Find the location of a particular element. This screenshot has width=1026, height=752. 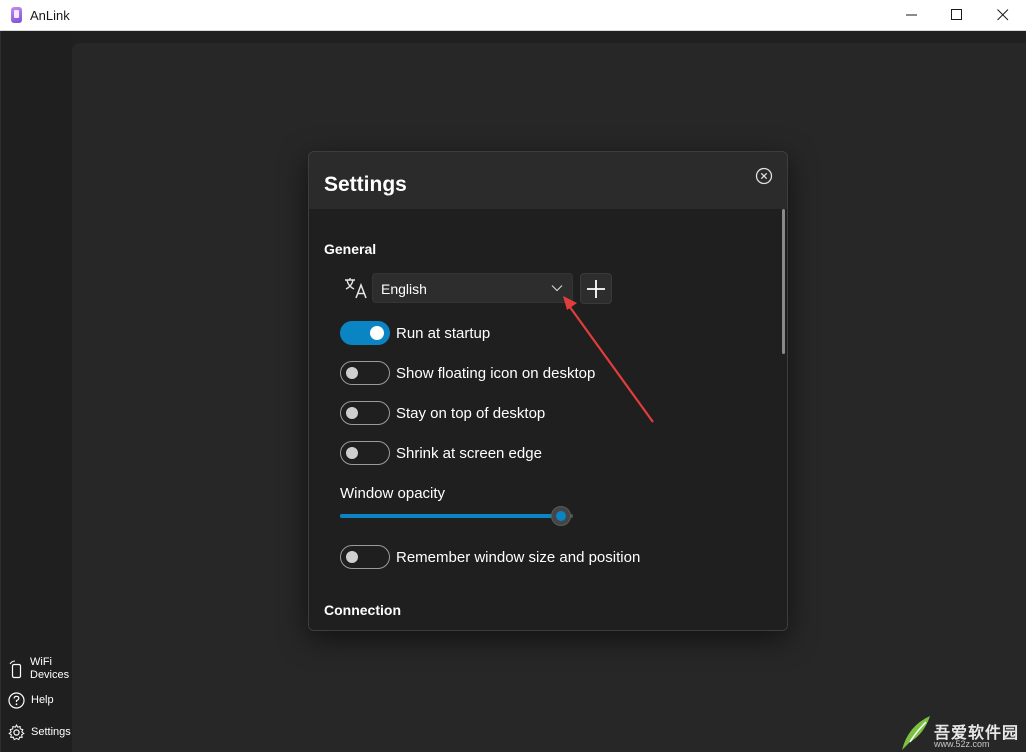

slider-thumb is located at coordinates (561, 516).